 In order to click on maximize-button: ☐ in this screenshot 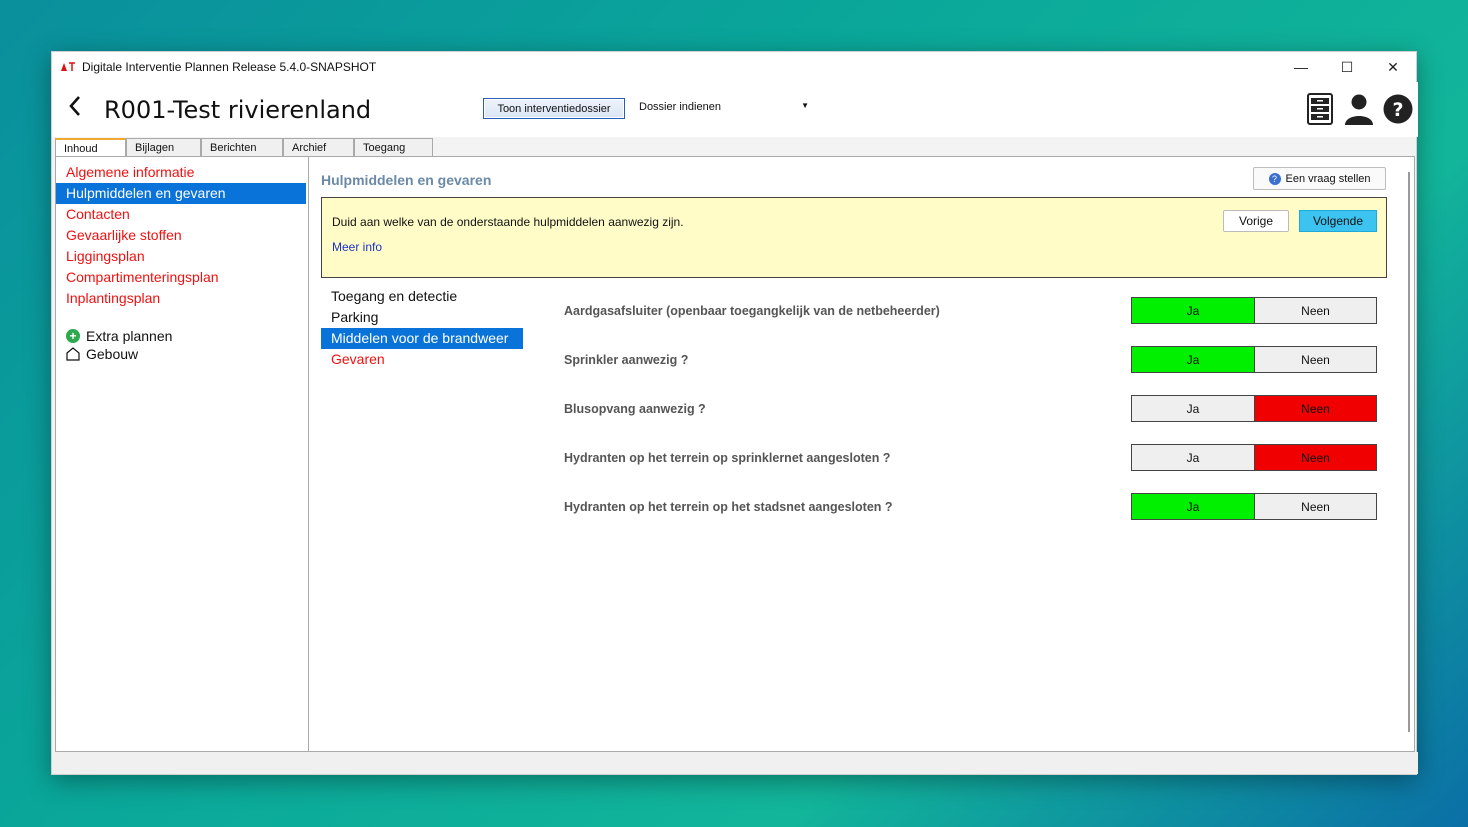, I will do `click(1347, 67)`.